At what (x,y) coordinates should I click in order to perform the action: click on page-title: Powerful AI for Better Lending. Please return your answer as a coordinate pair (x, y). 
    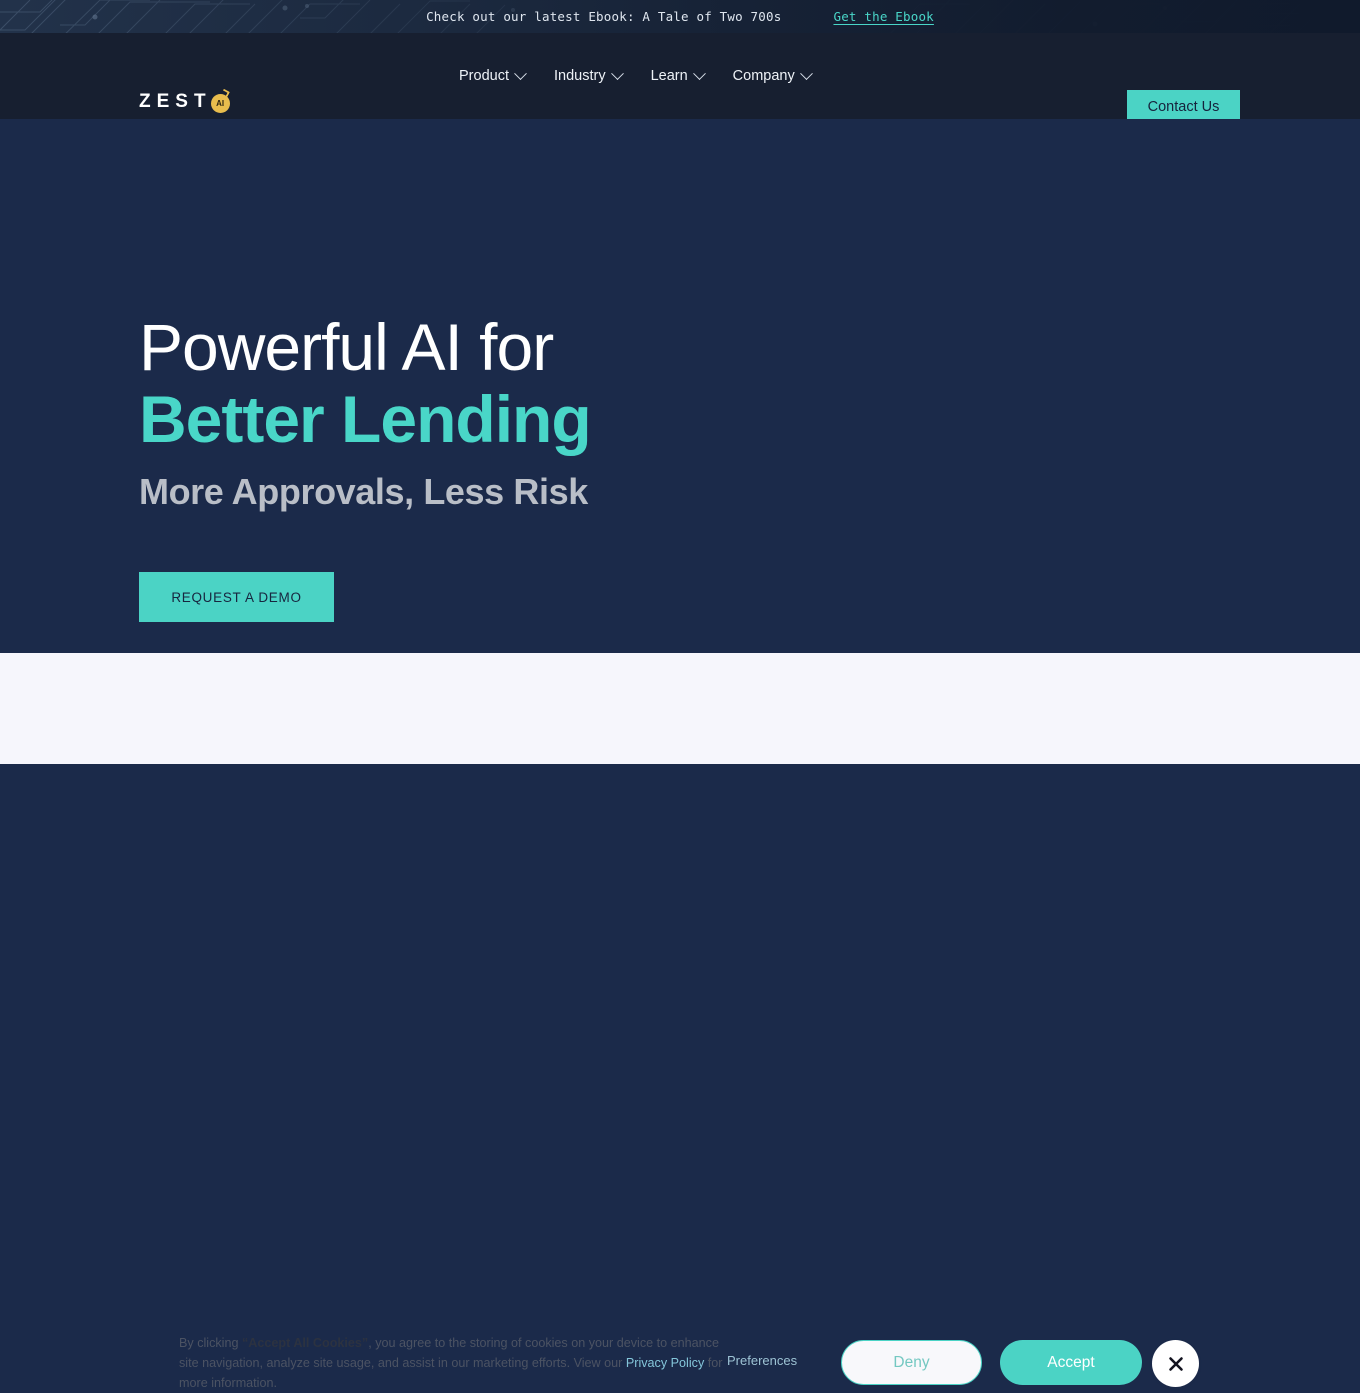
    Looking at the image, I should click on (365, 383).